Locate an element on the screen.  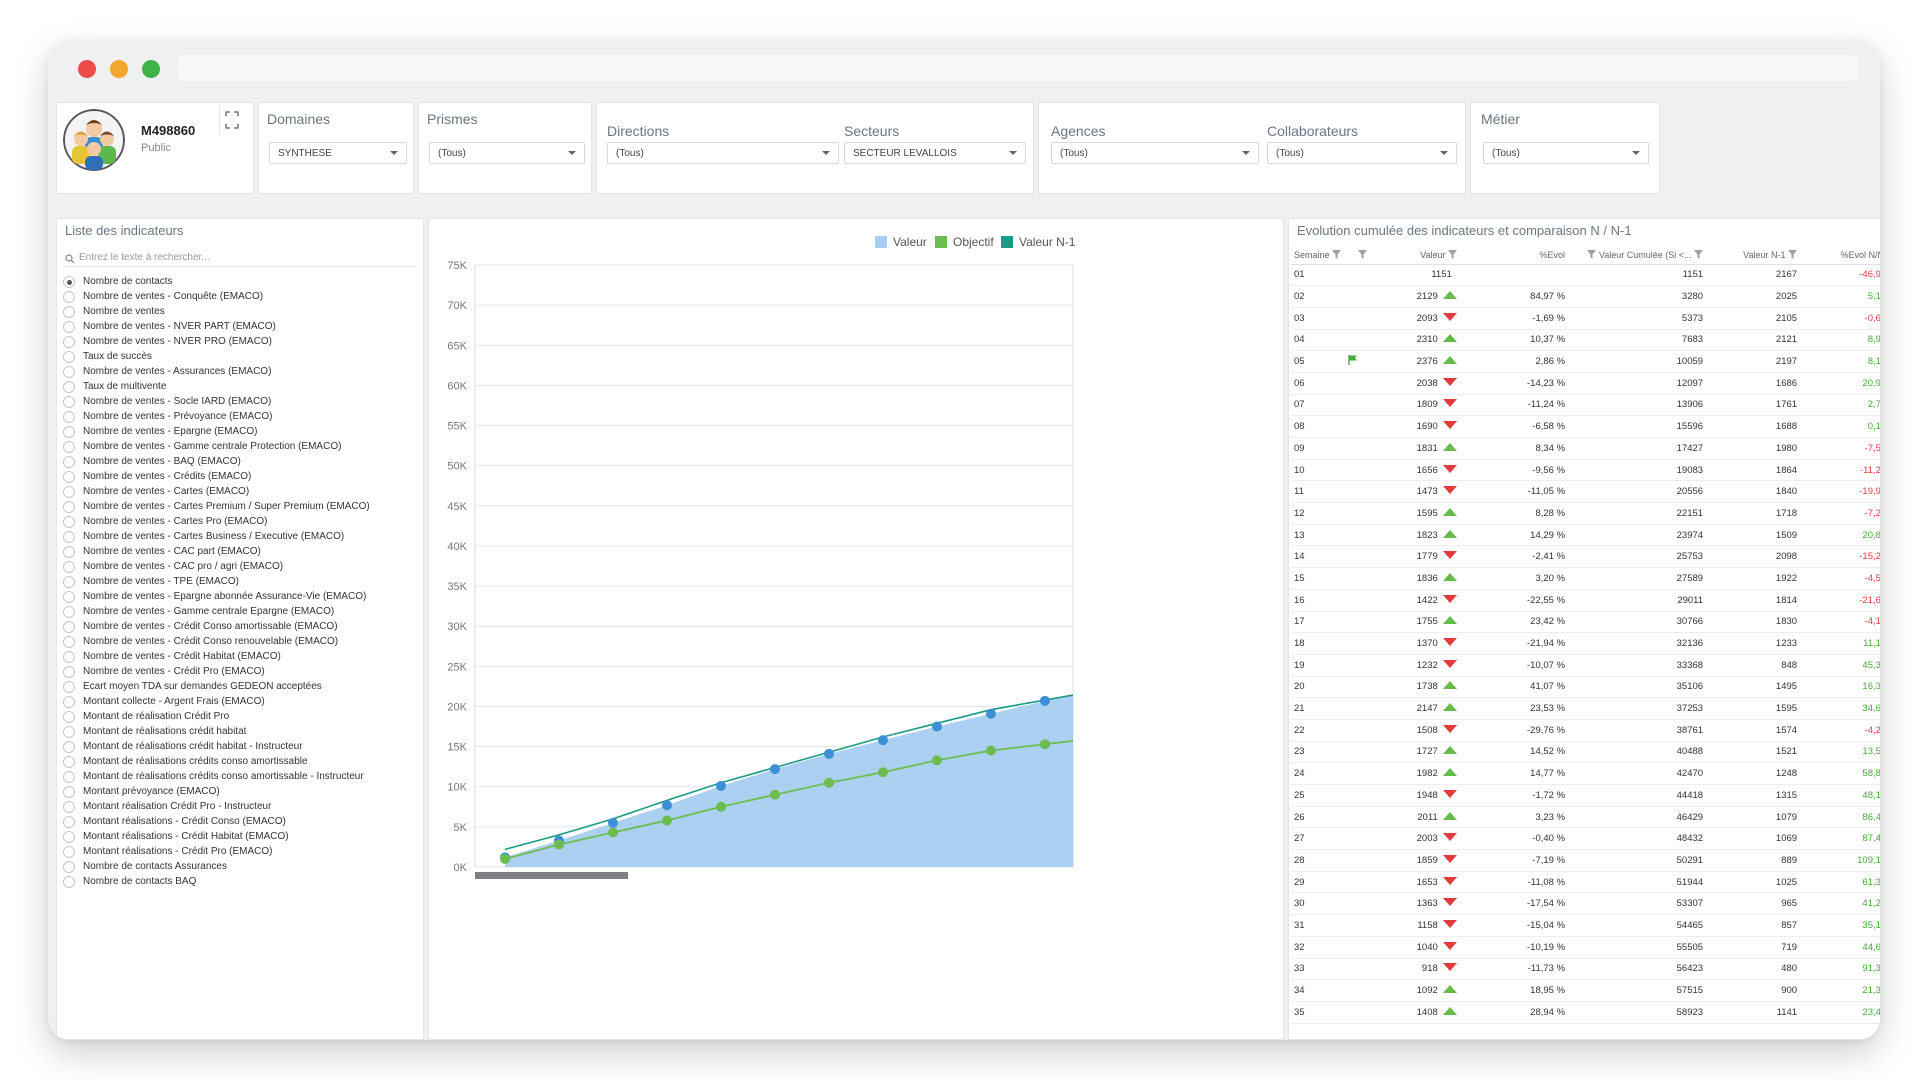
table-row: 34 1092 18,95 %5751590021,3 % is located at coordinates (1585, 990).